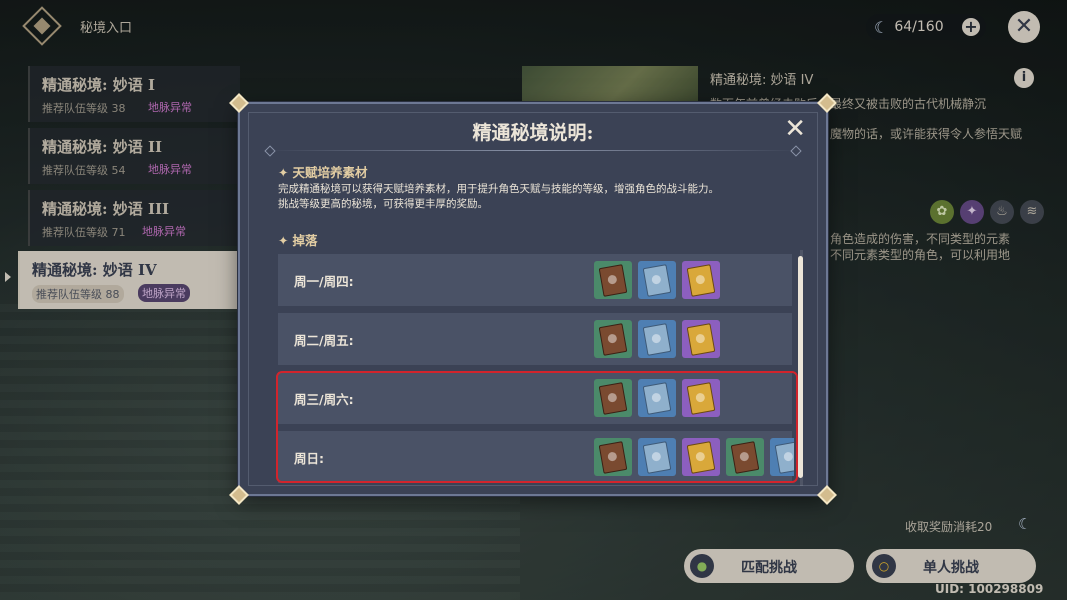  I want to click on section-title: 天赋培养素材, so click(330, 172).